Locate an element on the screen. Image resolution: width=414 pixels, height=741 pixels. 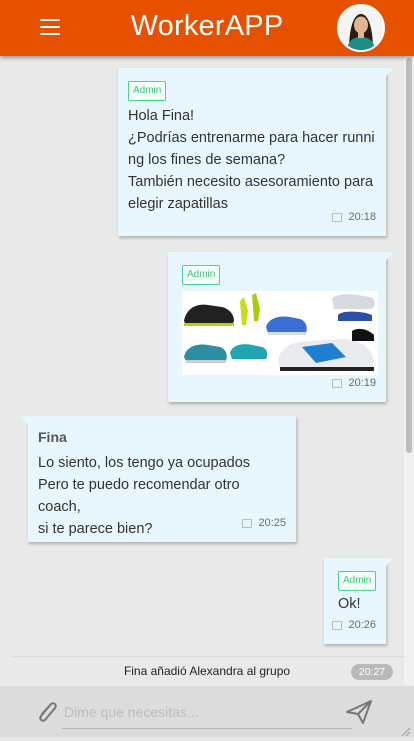
chat-scrollbar is located at coordinates (409, 371).